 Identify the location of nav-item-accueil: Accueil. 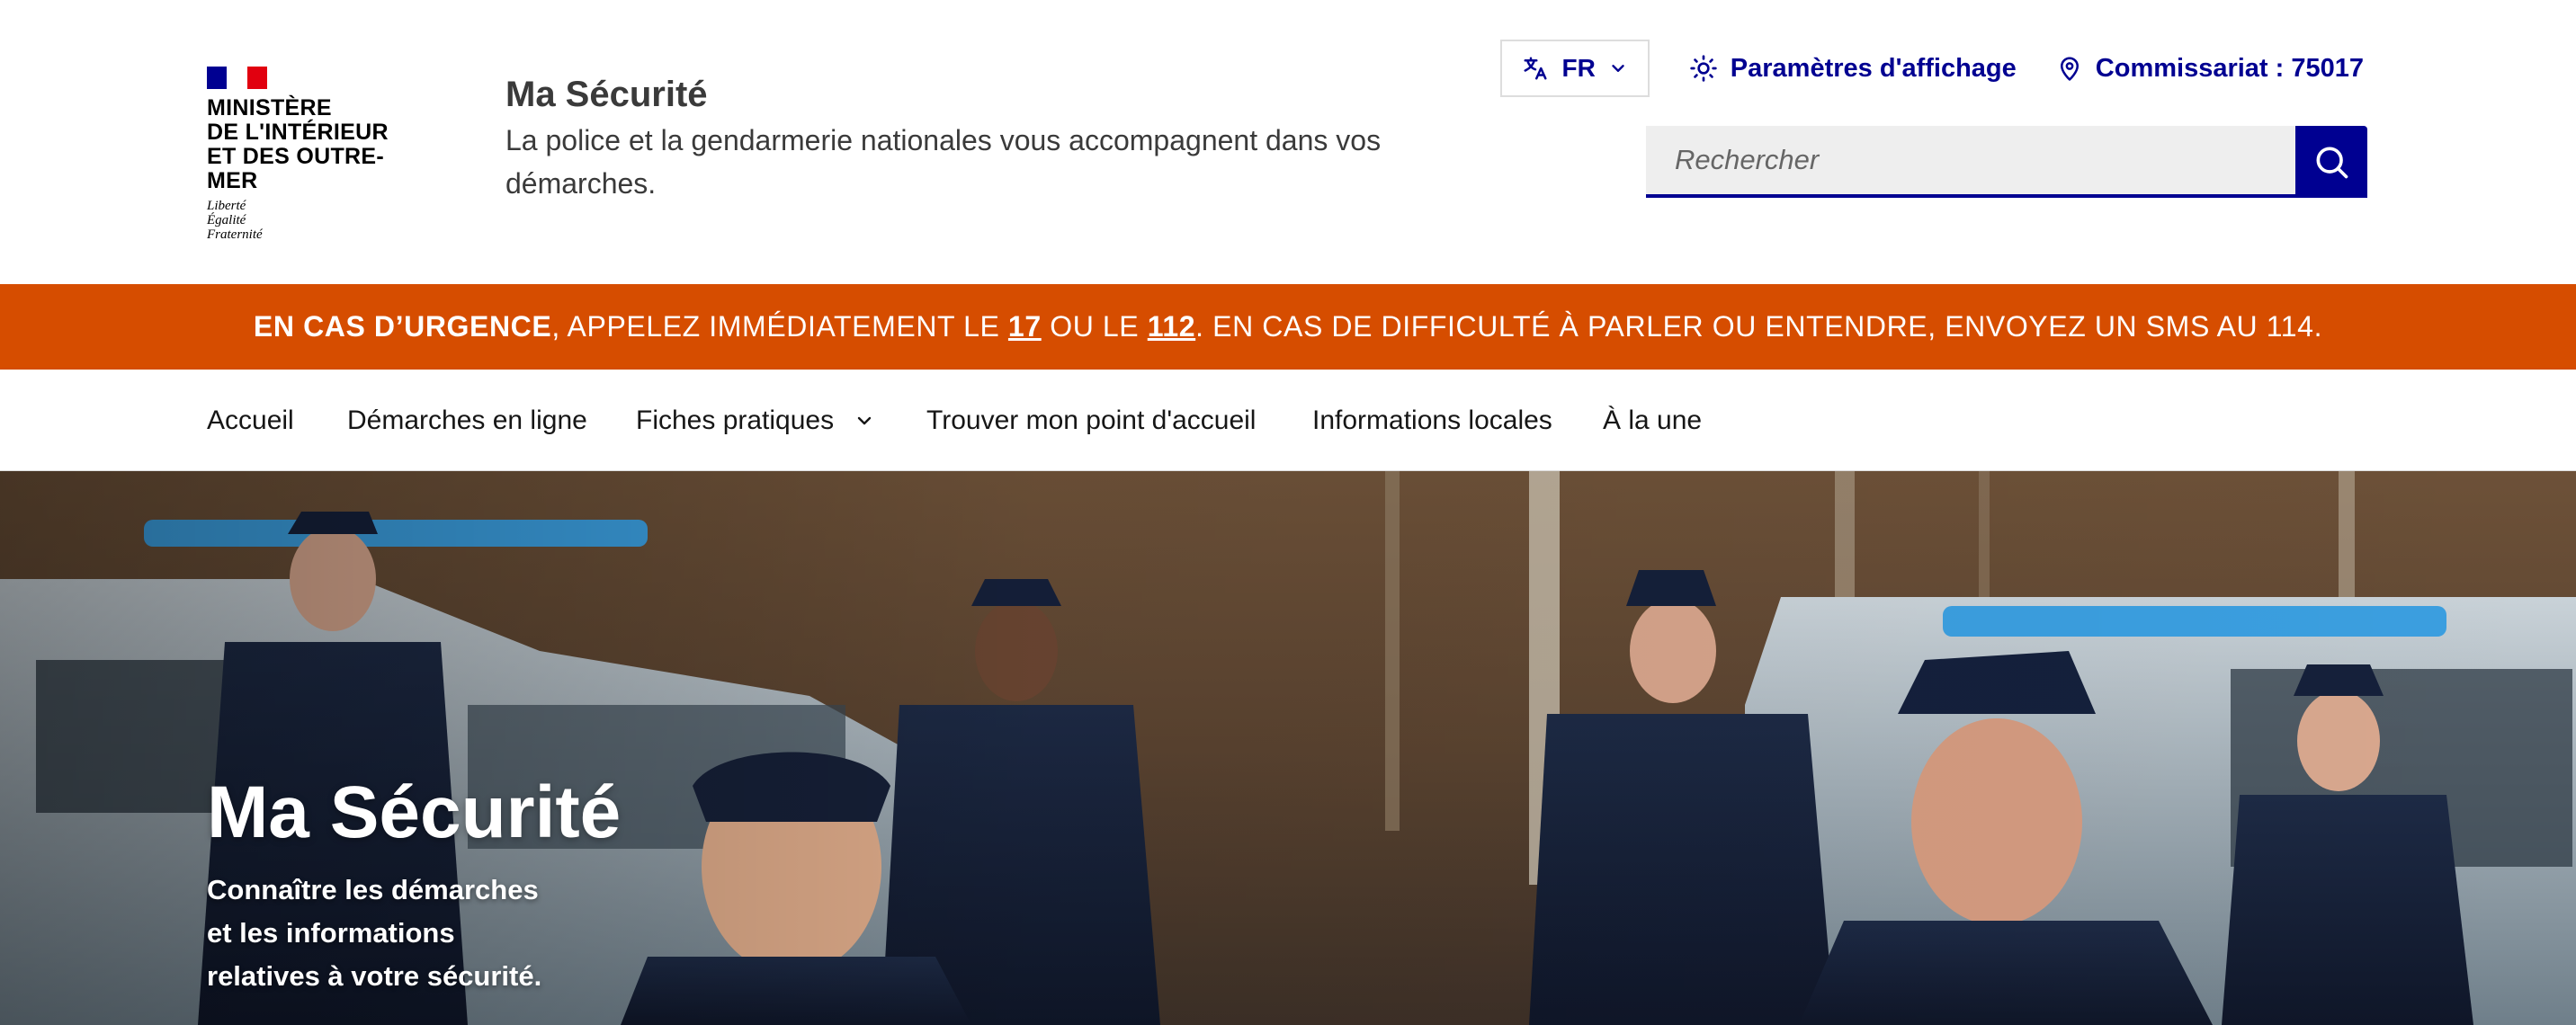
(250, 421).